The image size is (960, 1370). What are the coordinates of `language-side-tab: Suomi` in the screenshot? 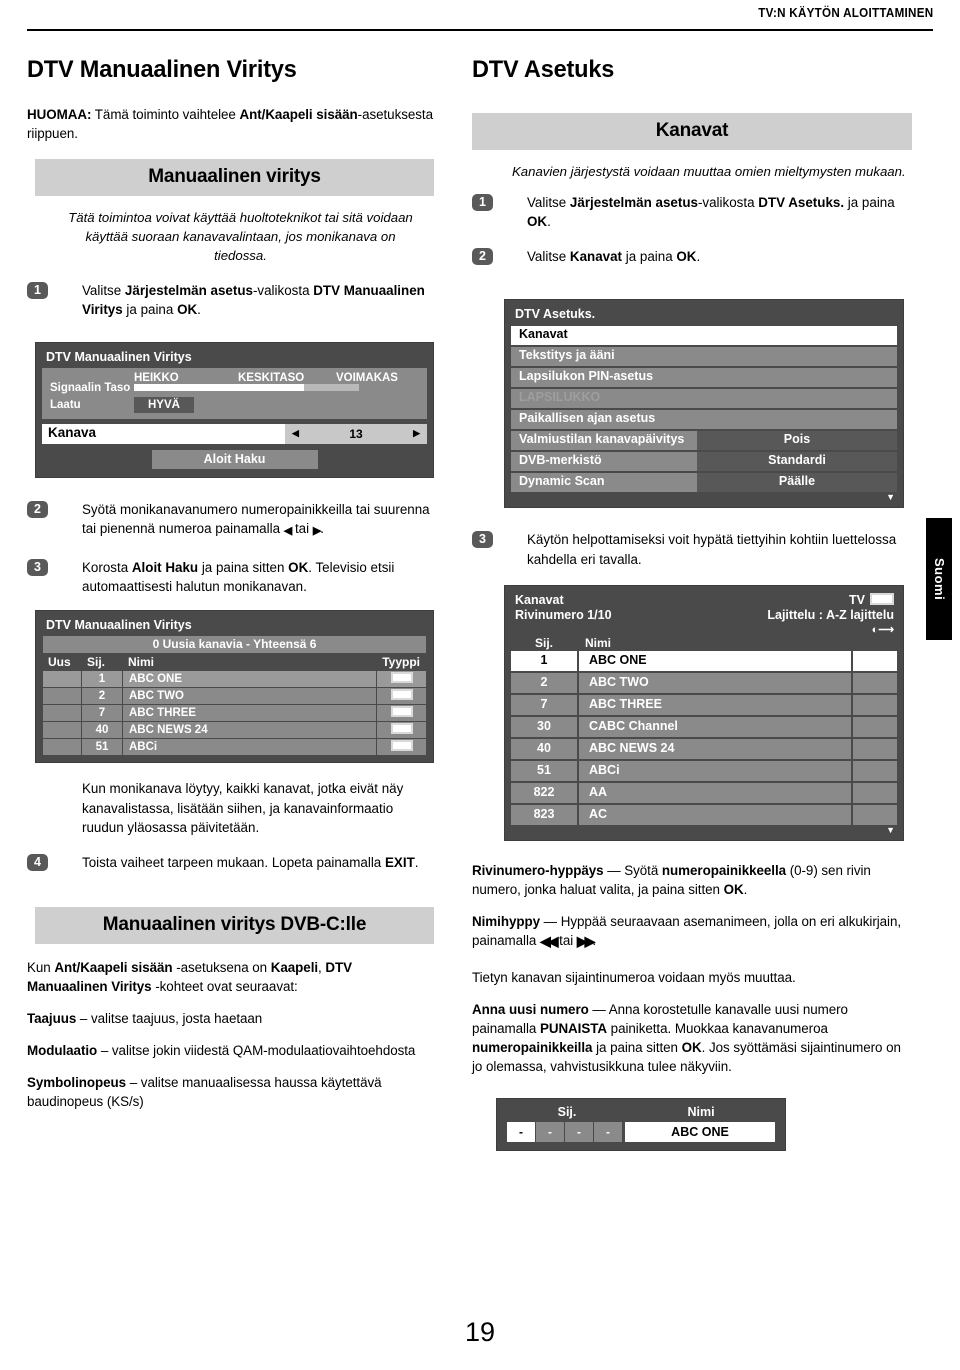 It's located at (939, 579).